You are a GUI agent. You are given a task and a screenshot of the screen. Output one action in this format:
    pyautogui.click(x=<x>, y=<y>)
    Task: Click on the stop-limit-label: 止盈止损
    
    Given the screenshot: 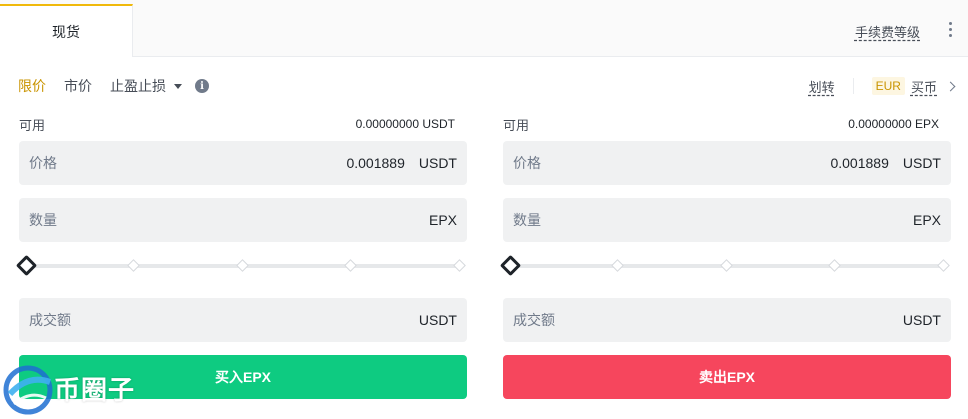 What is the action you would take?
    pyautogui.click(x=138, y=86)
    